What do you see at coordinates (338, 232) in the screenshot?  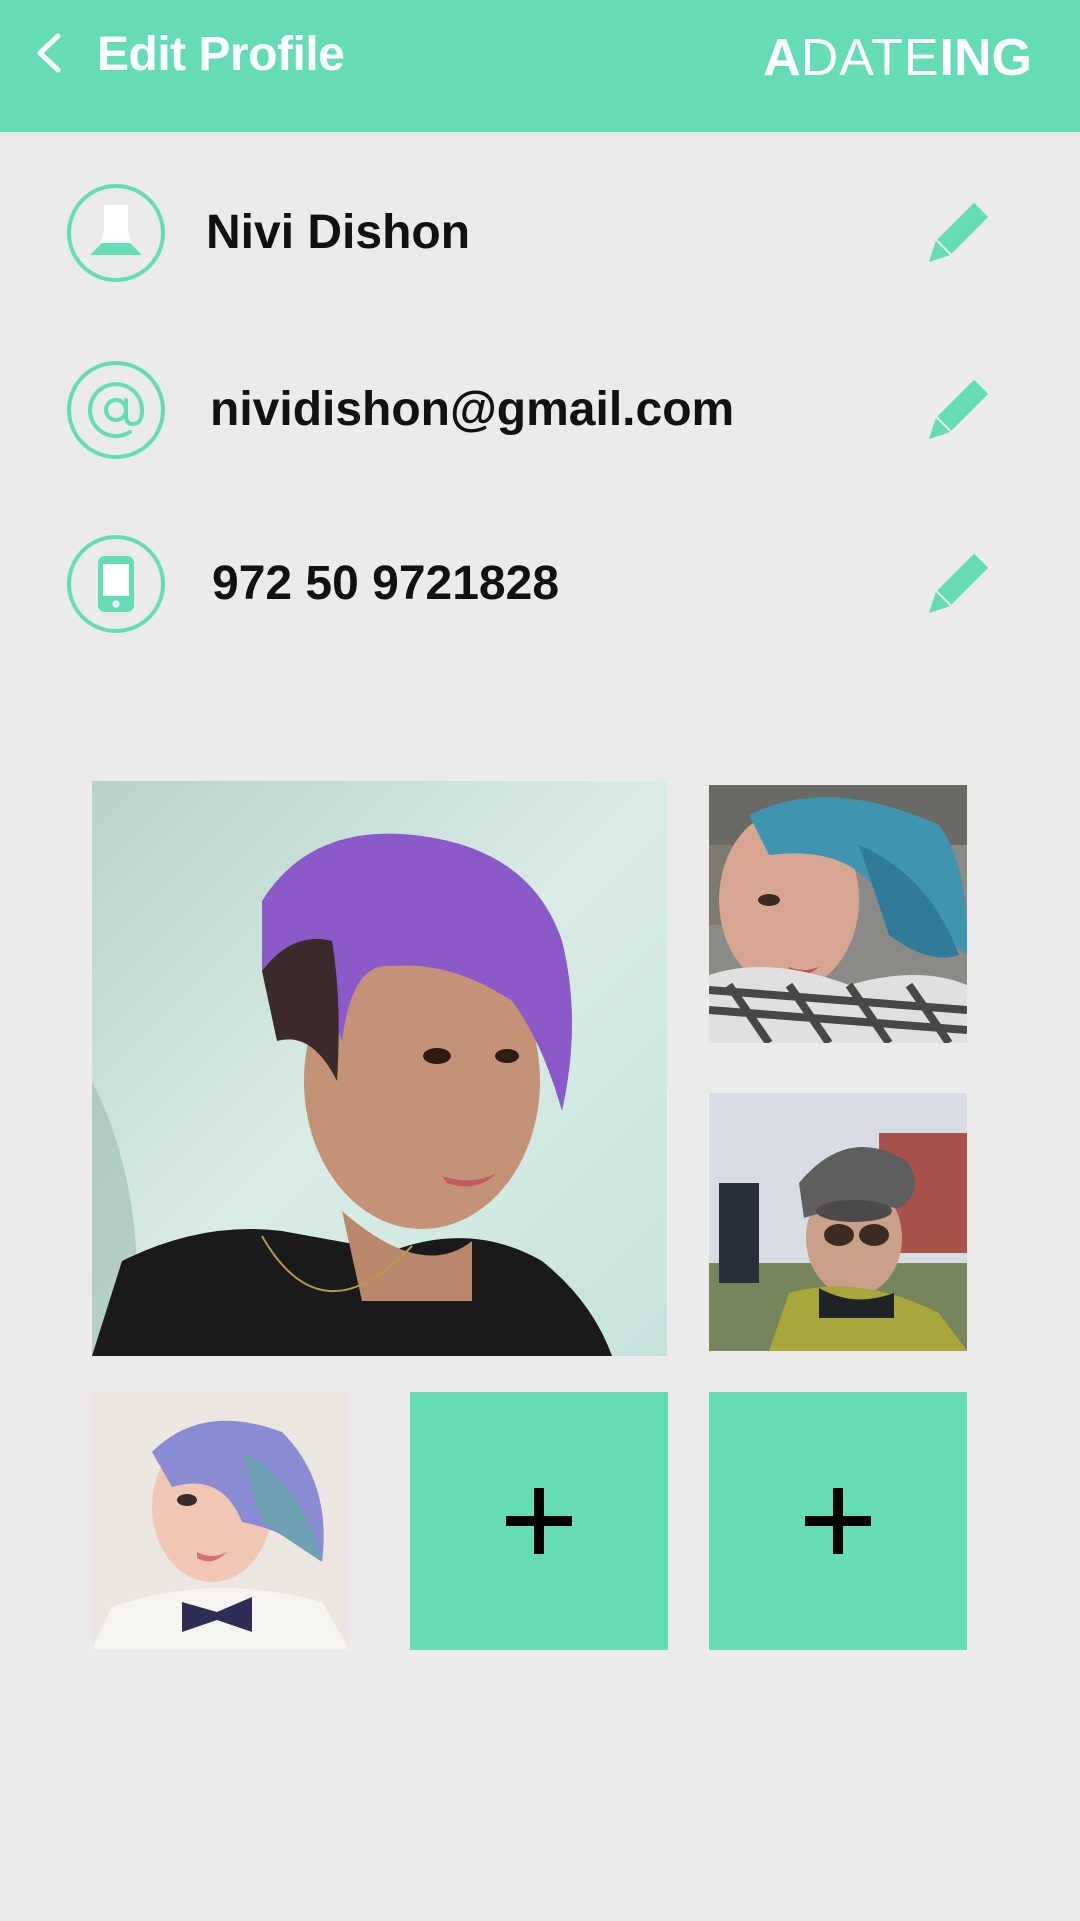 I see `profile-name: Nivi Dishon` at bounding box center [338, 232].